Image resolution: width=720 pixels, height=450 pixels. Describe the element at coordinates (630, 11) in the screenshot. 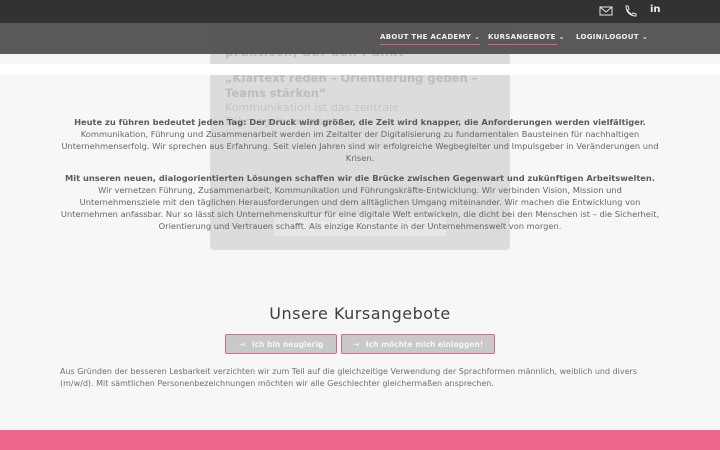

I see `phone-icon` at that location.